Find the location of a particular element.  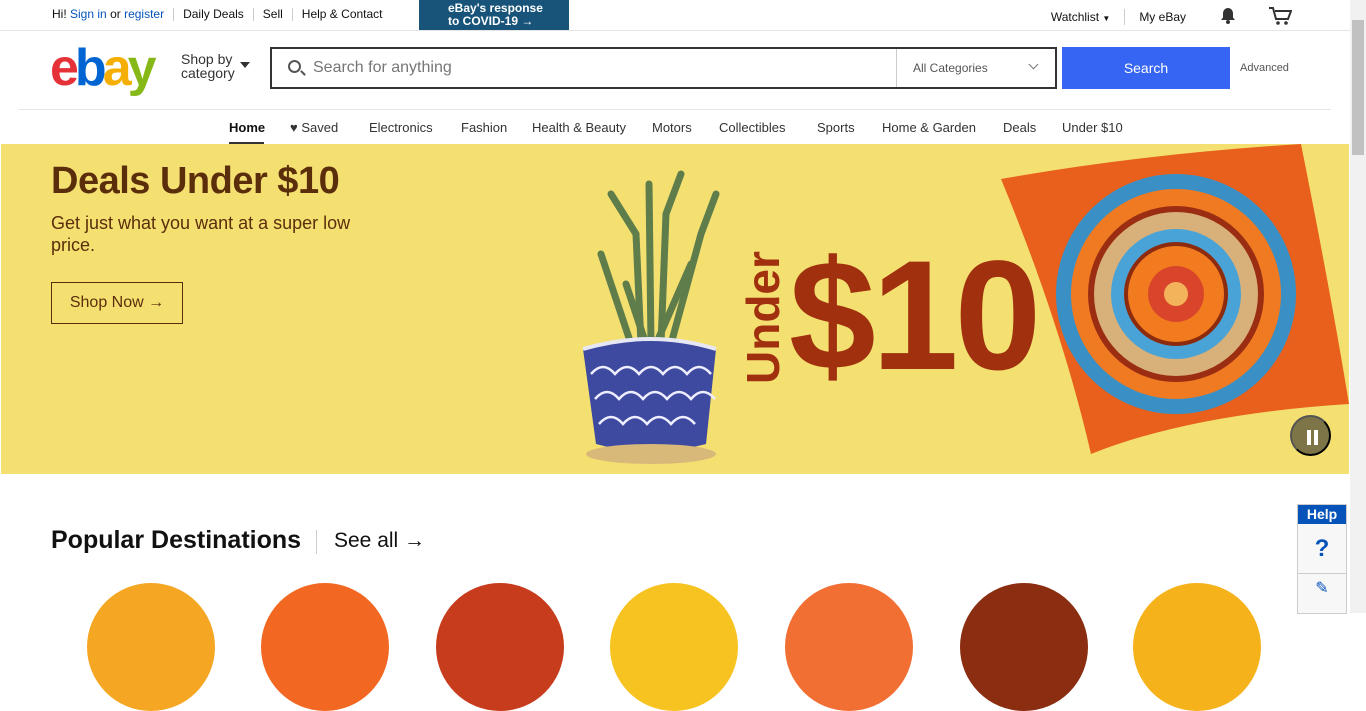

see-all-link: See all → is located at coordinates (370, 542).